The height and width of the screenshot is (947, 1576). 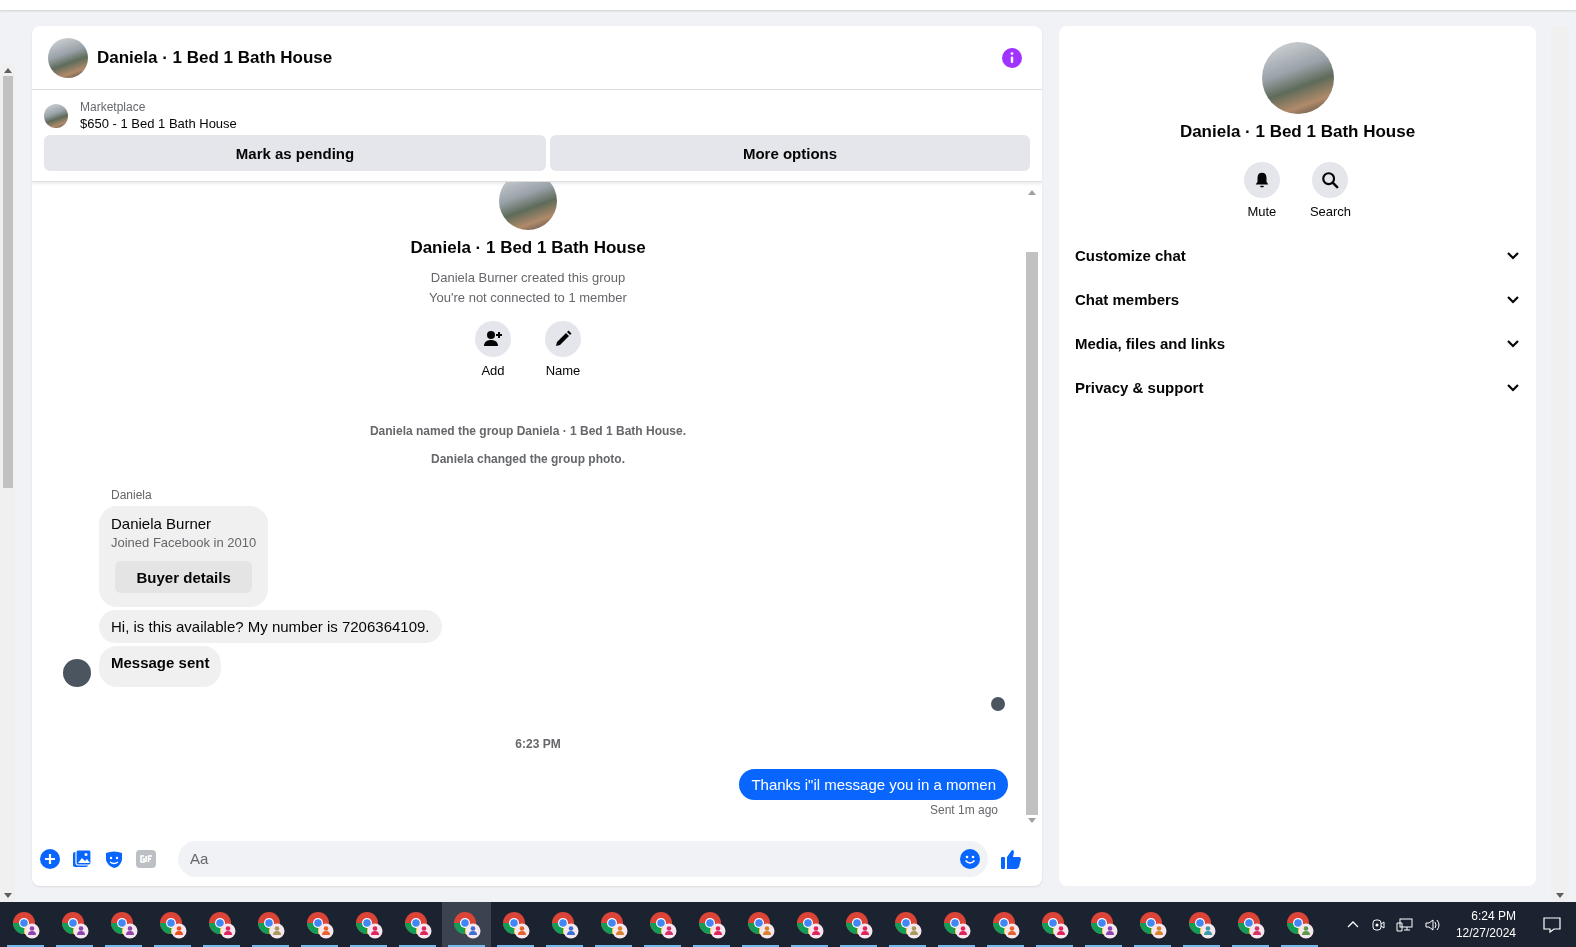 I want to click on delivery-status: Sent 1m ago, so click(x=964, y=810).